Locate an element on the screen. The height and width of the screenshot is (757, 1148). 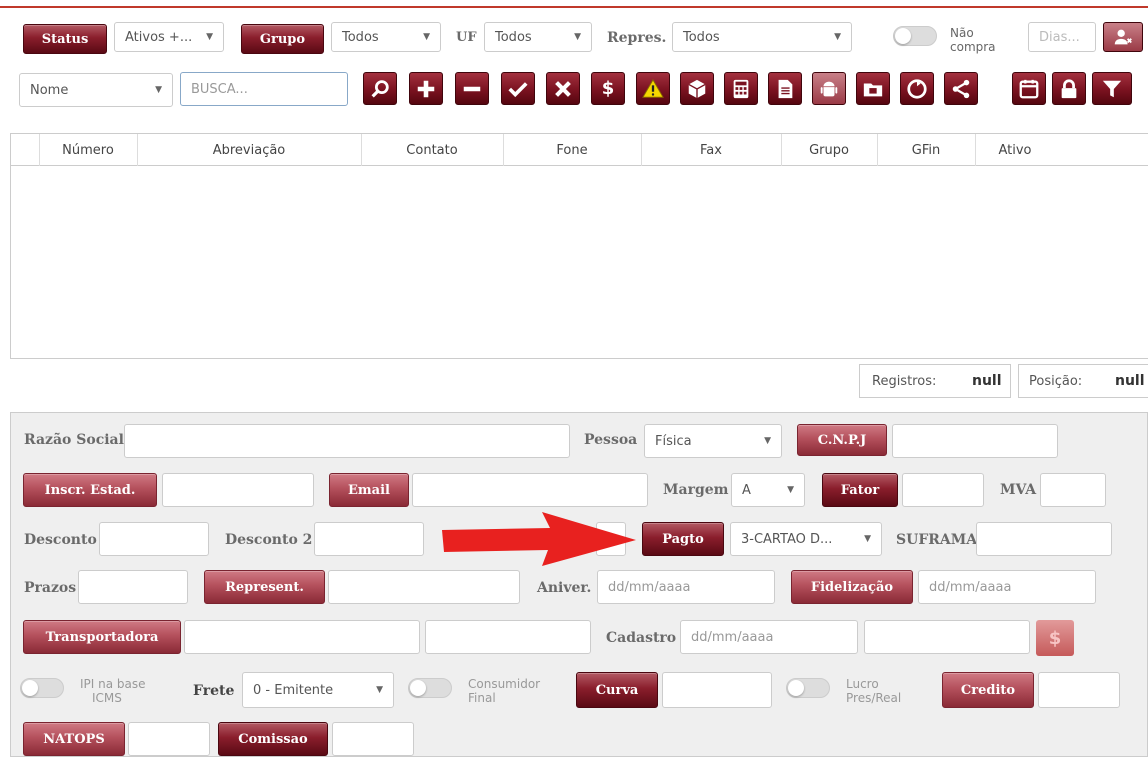
filter-button is located at coordinates (1112, 88).